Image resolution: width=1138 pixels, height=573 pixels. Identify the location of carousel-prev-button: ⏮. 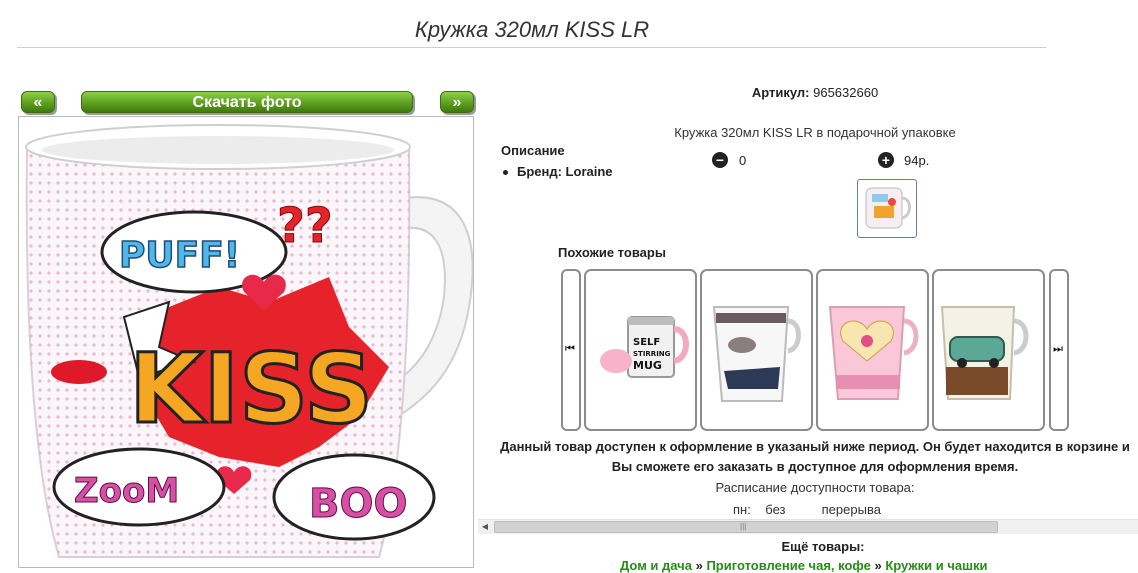
(571, 350).